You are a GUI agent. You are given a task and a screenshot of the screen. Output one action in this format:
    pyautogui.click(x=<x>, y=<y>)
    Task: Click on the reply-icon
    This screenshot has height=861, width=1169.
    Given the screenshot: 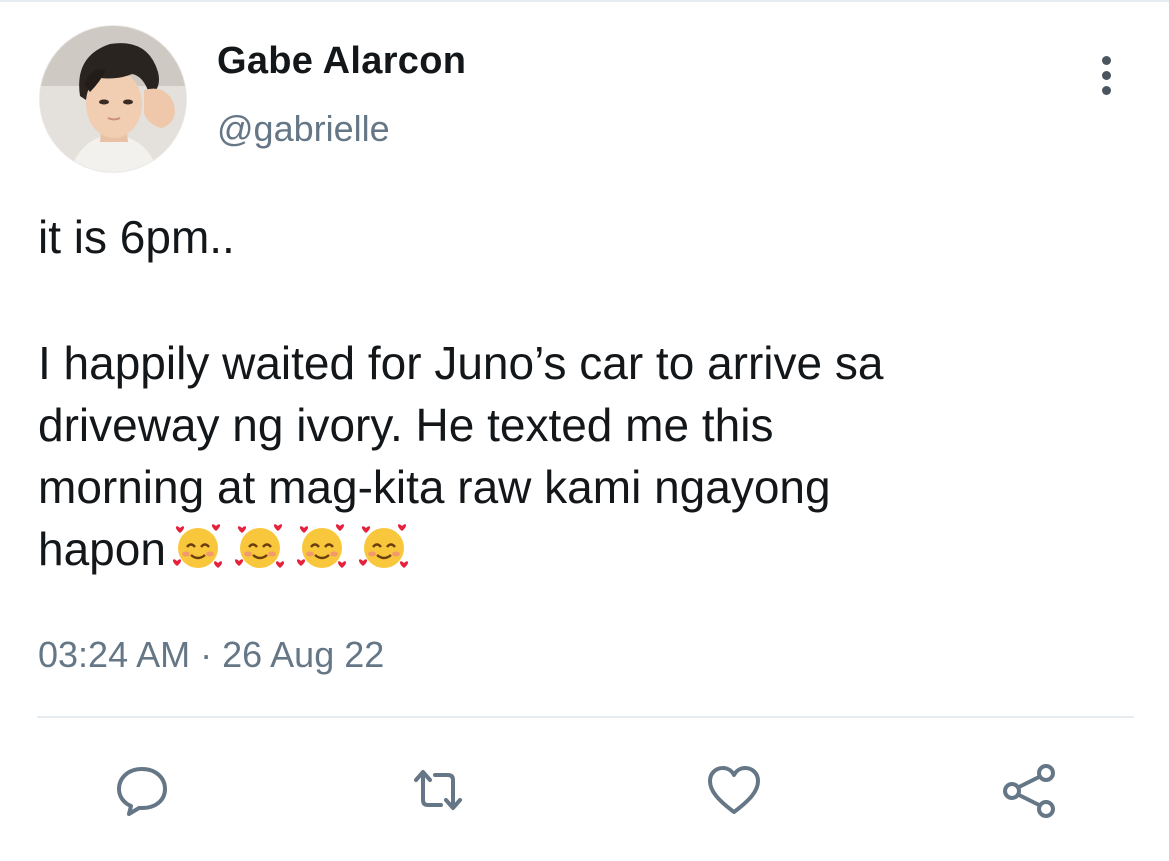 What is the action you would take?
    pyautogui.click(x=142, y=791)
    